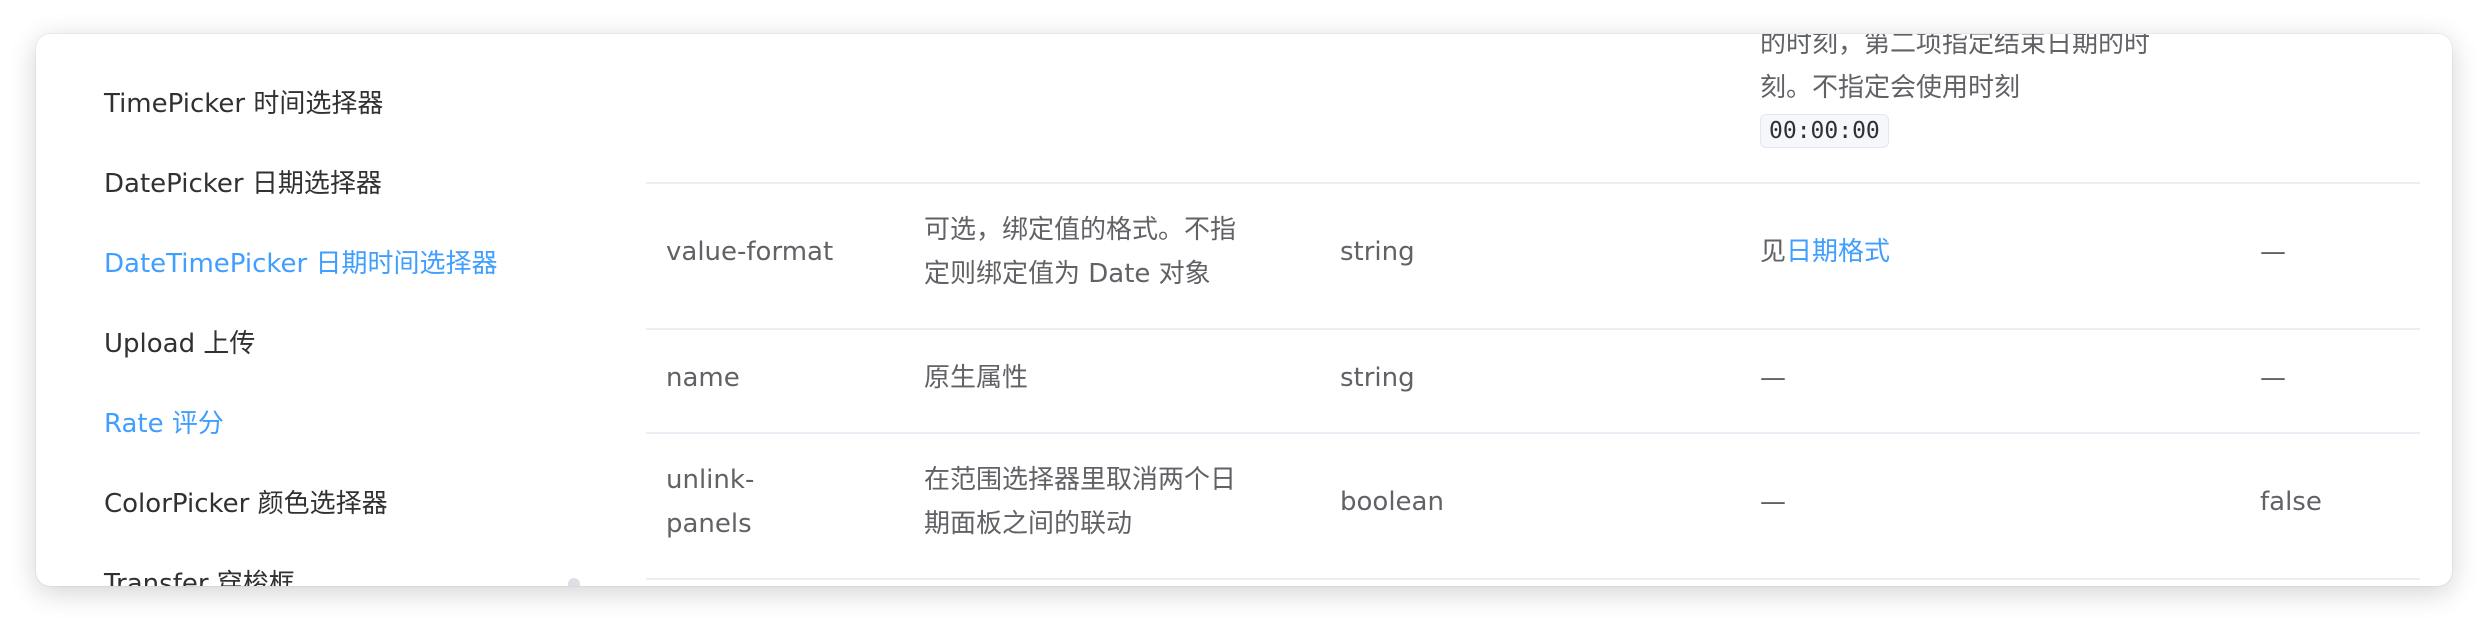 This screenshot has width=2488, height=620. I want to click on param-name: value-format, so click(750, 252).